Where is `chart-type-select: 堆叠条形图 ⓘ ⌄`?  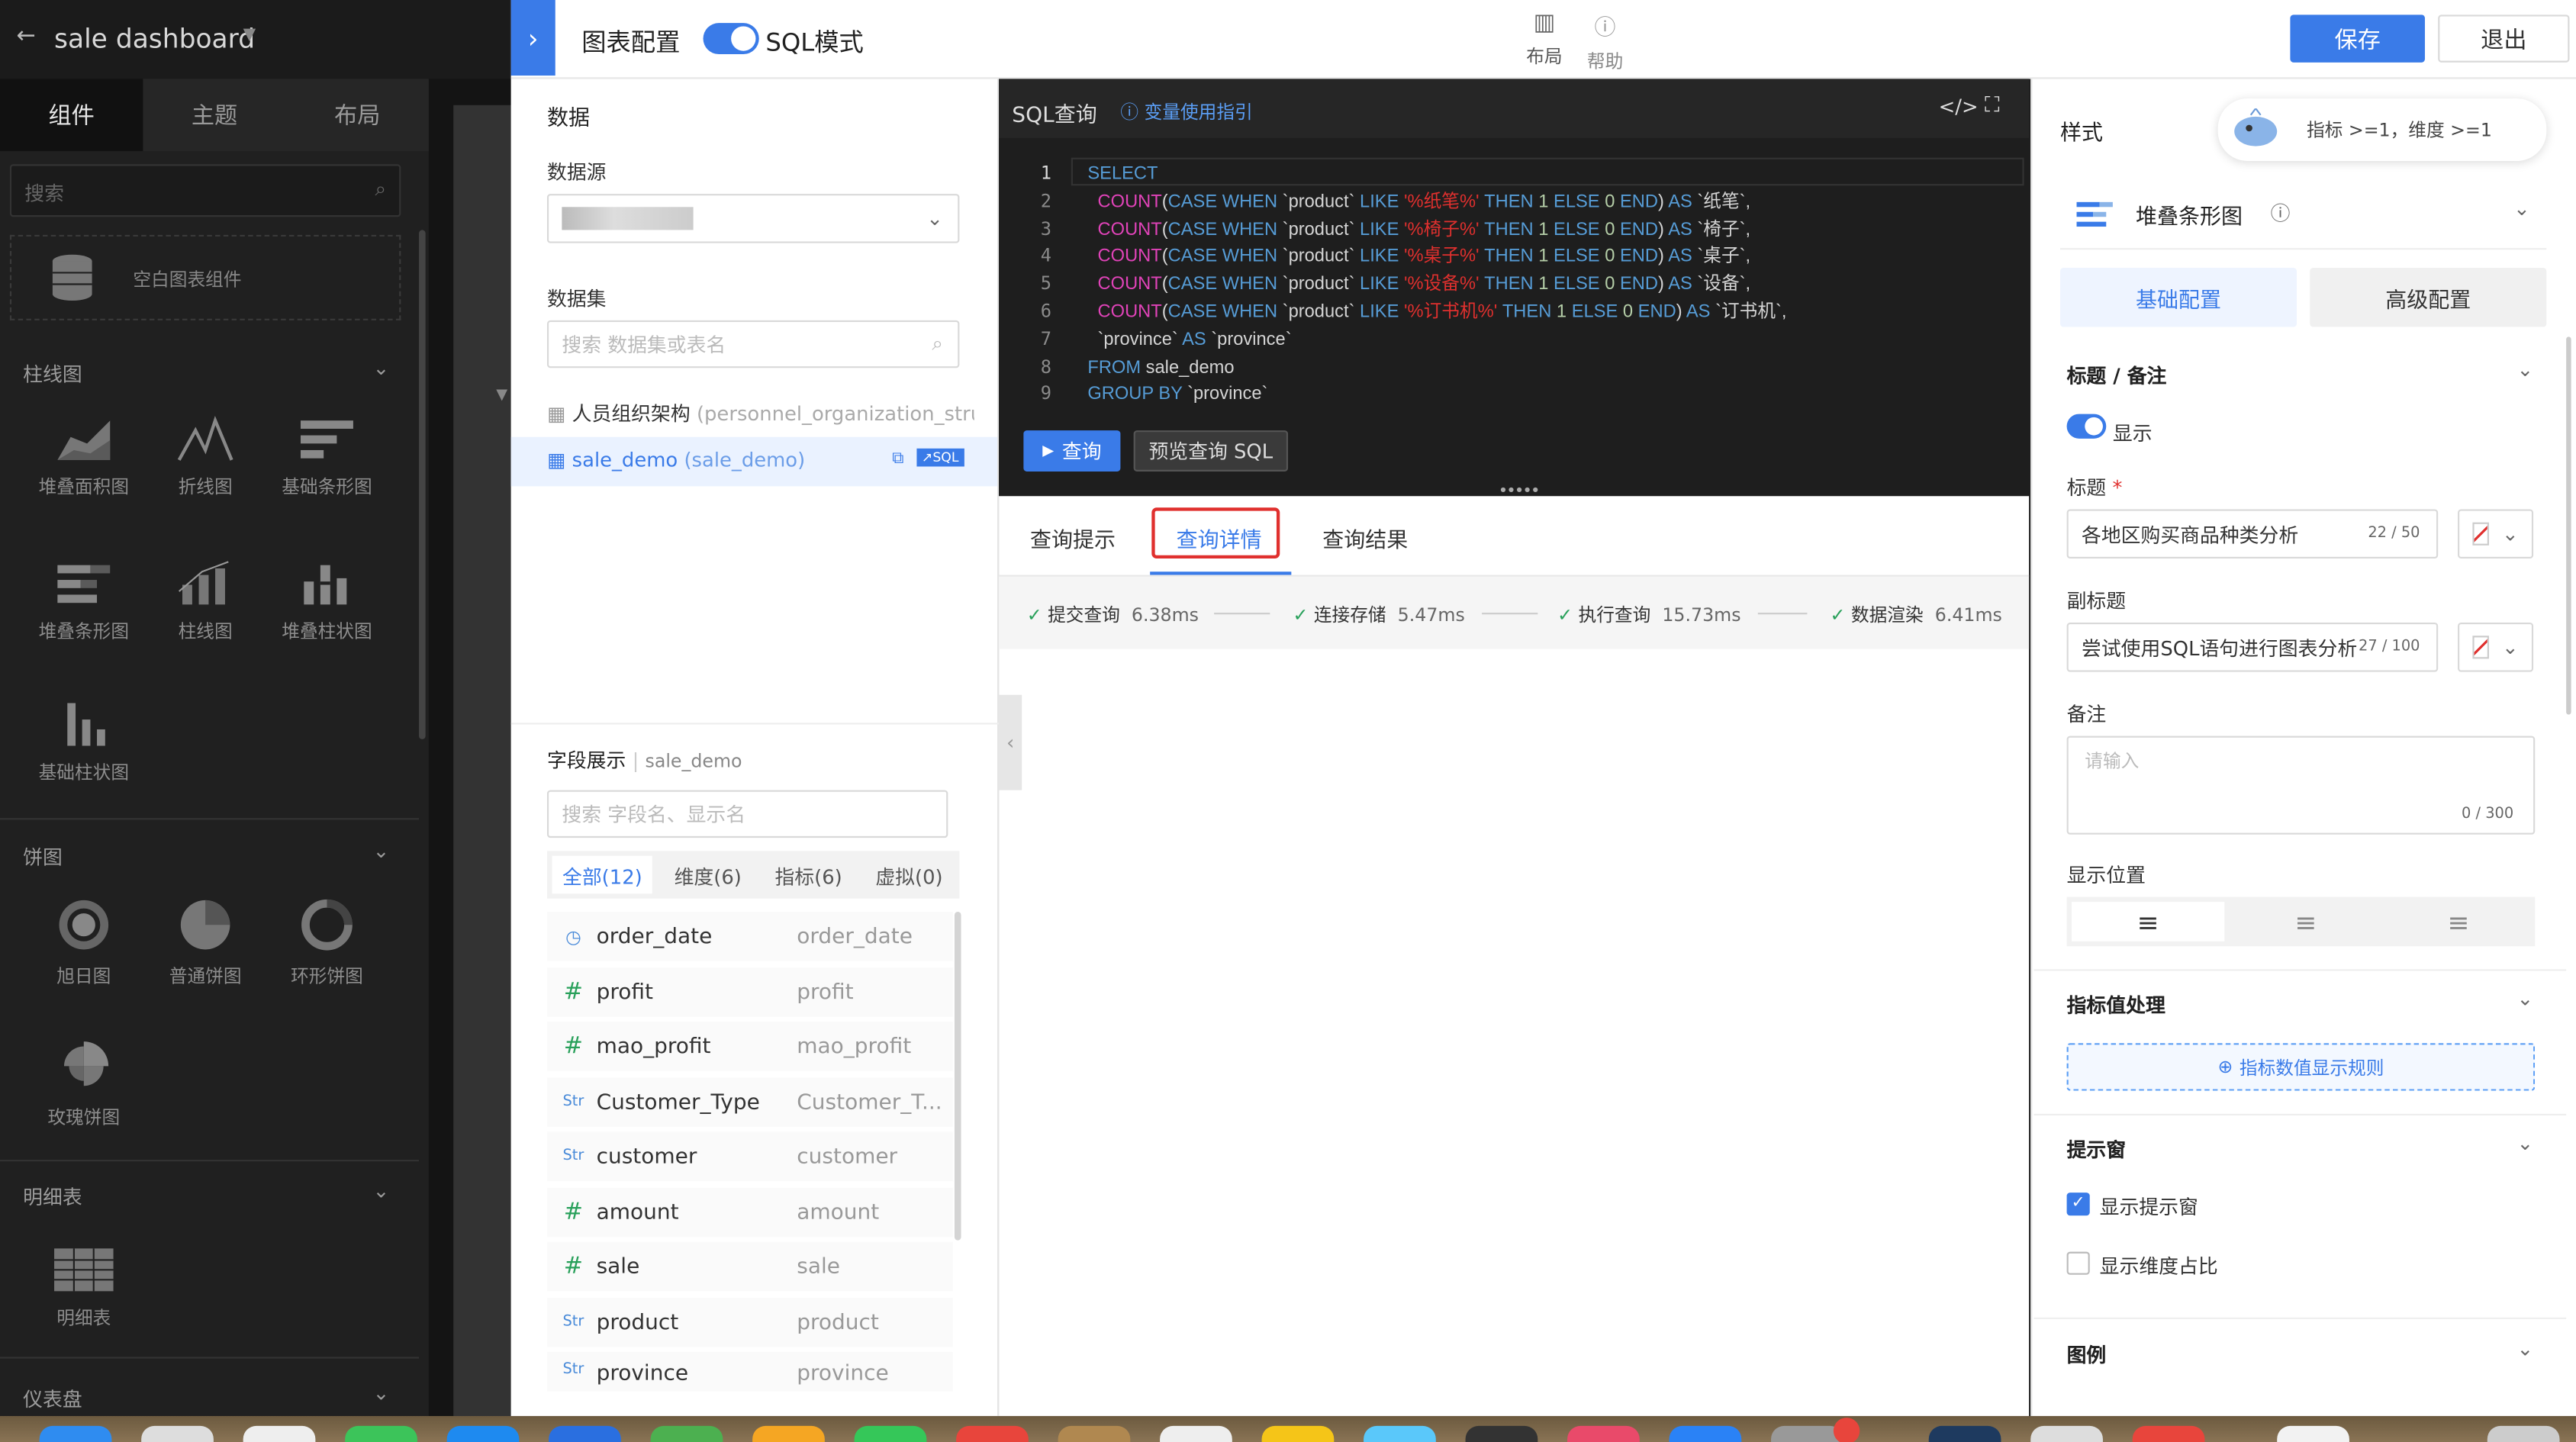 chart-type-select: 堆叠条形图 ⓘ ⌄ is located at coordinates (2303, 213).